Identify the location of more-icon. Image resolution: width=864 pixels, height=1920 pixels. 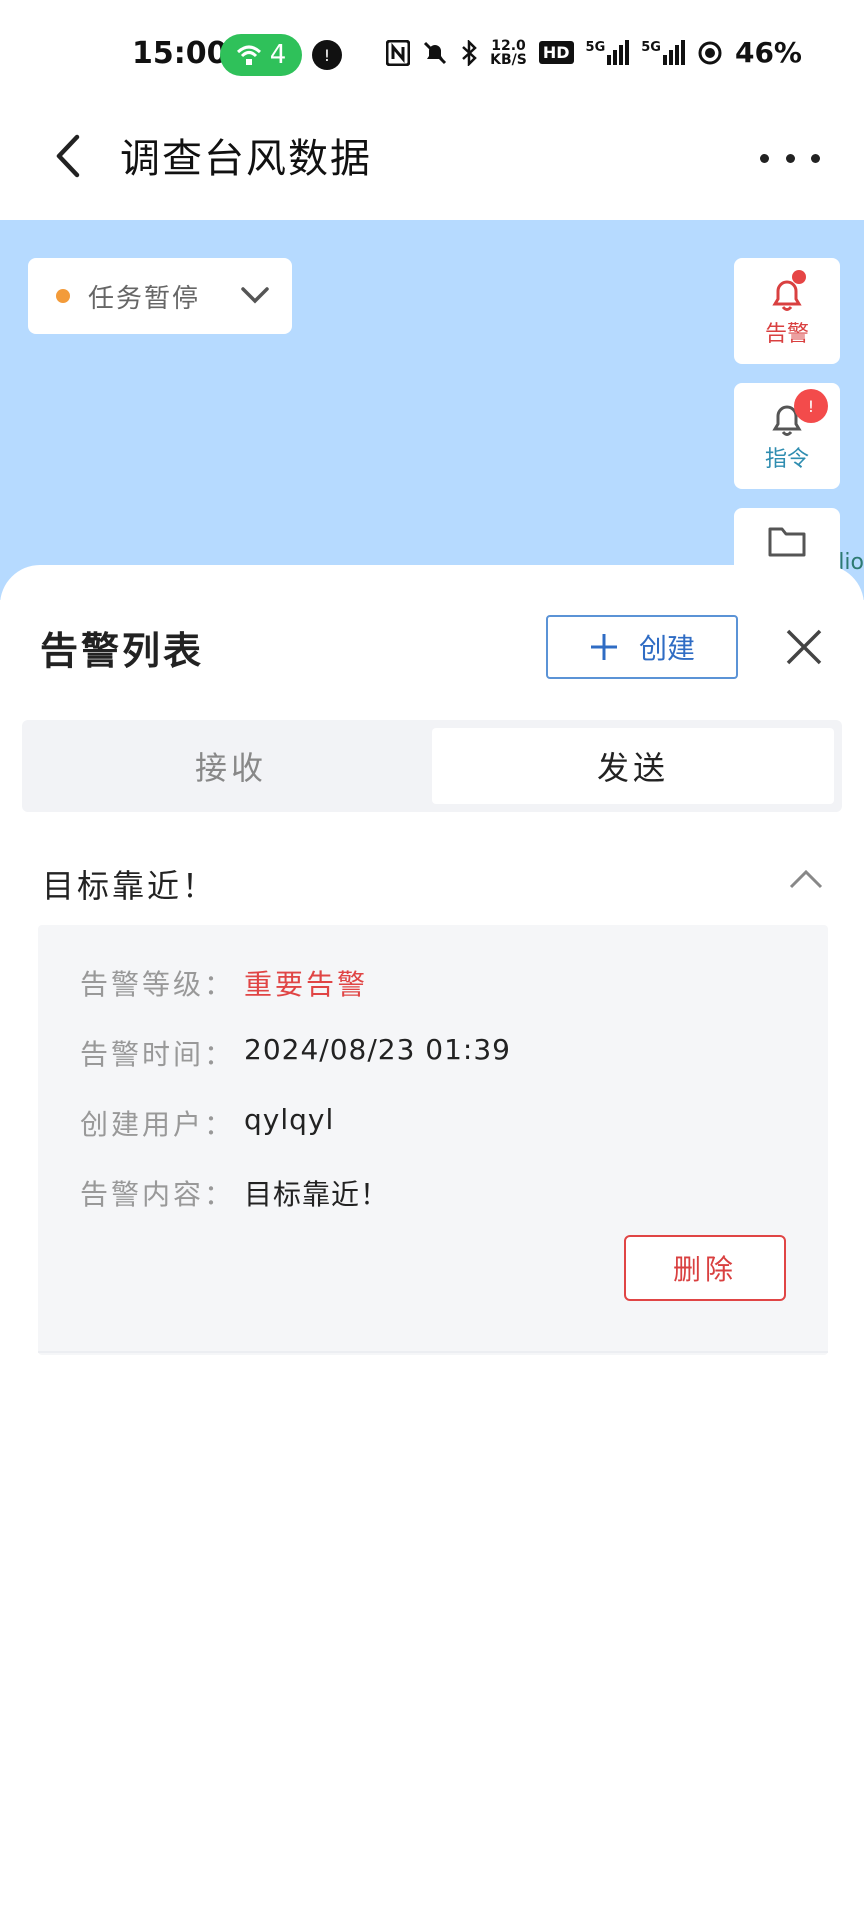
(790, 158).